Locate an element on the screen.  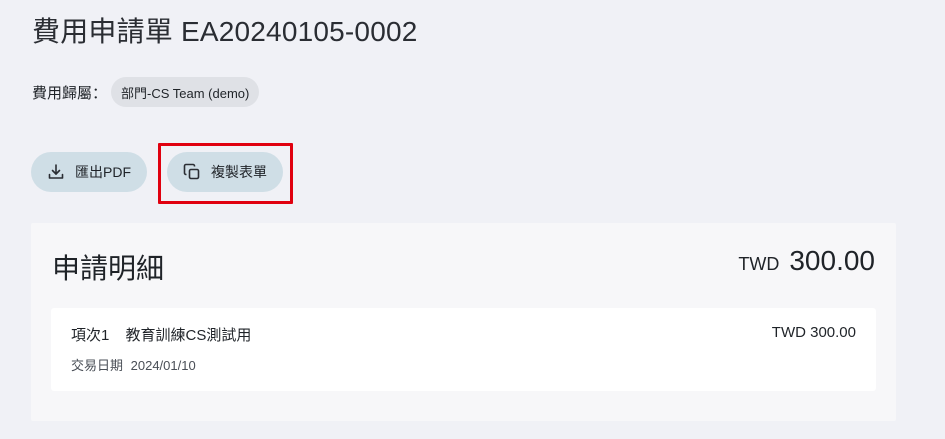
item-label: 項次1 教育訓練CS測試用 is located at coordinates (161, 334).